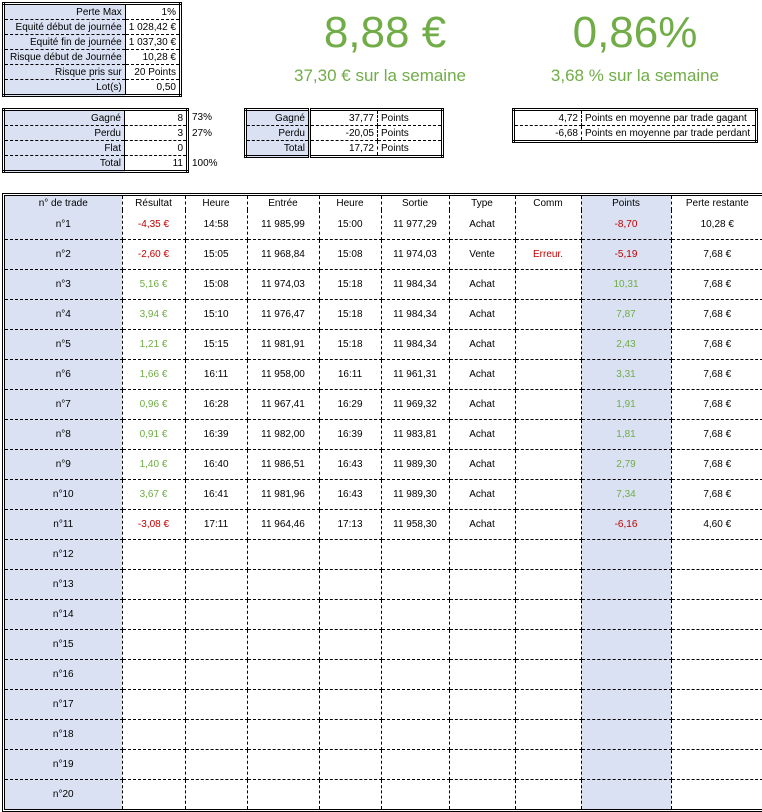  I want to click on trade-cell-id: n°16, so click(64, 674).